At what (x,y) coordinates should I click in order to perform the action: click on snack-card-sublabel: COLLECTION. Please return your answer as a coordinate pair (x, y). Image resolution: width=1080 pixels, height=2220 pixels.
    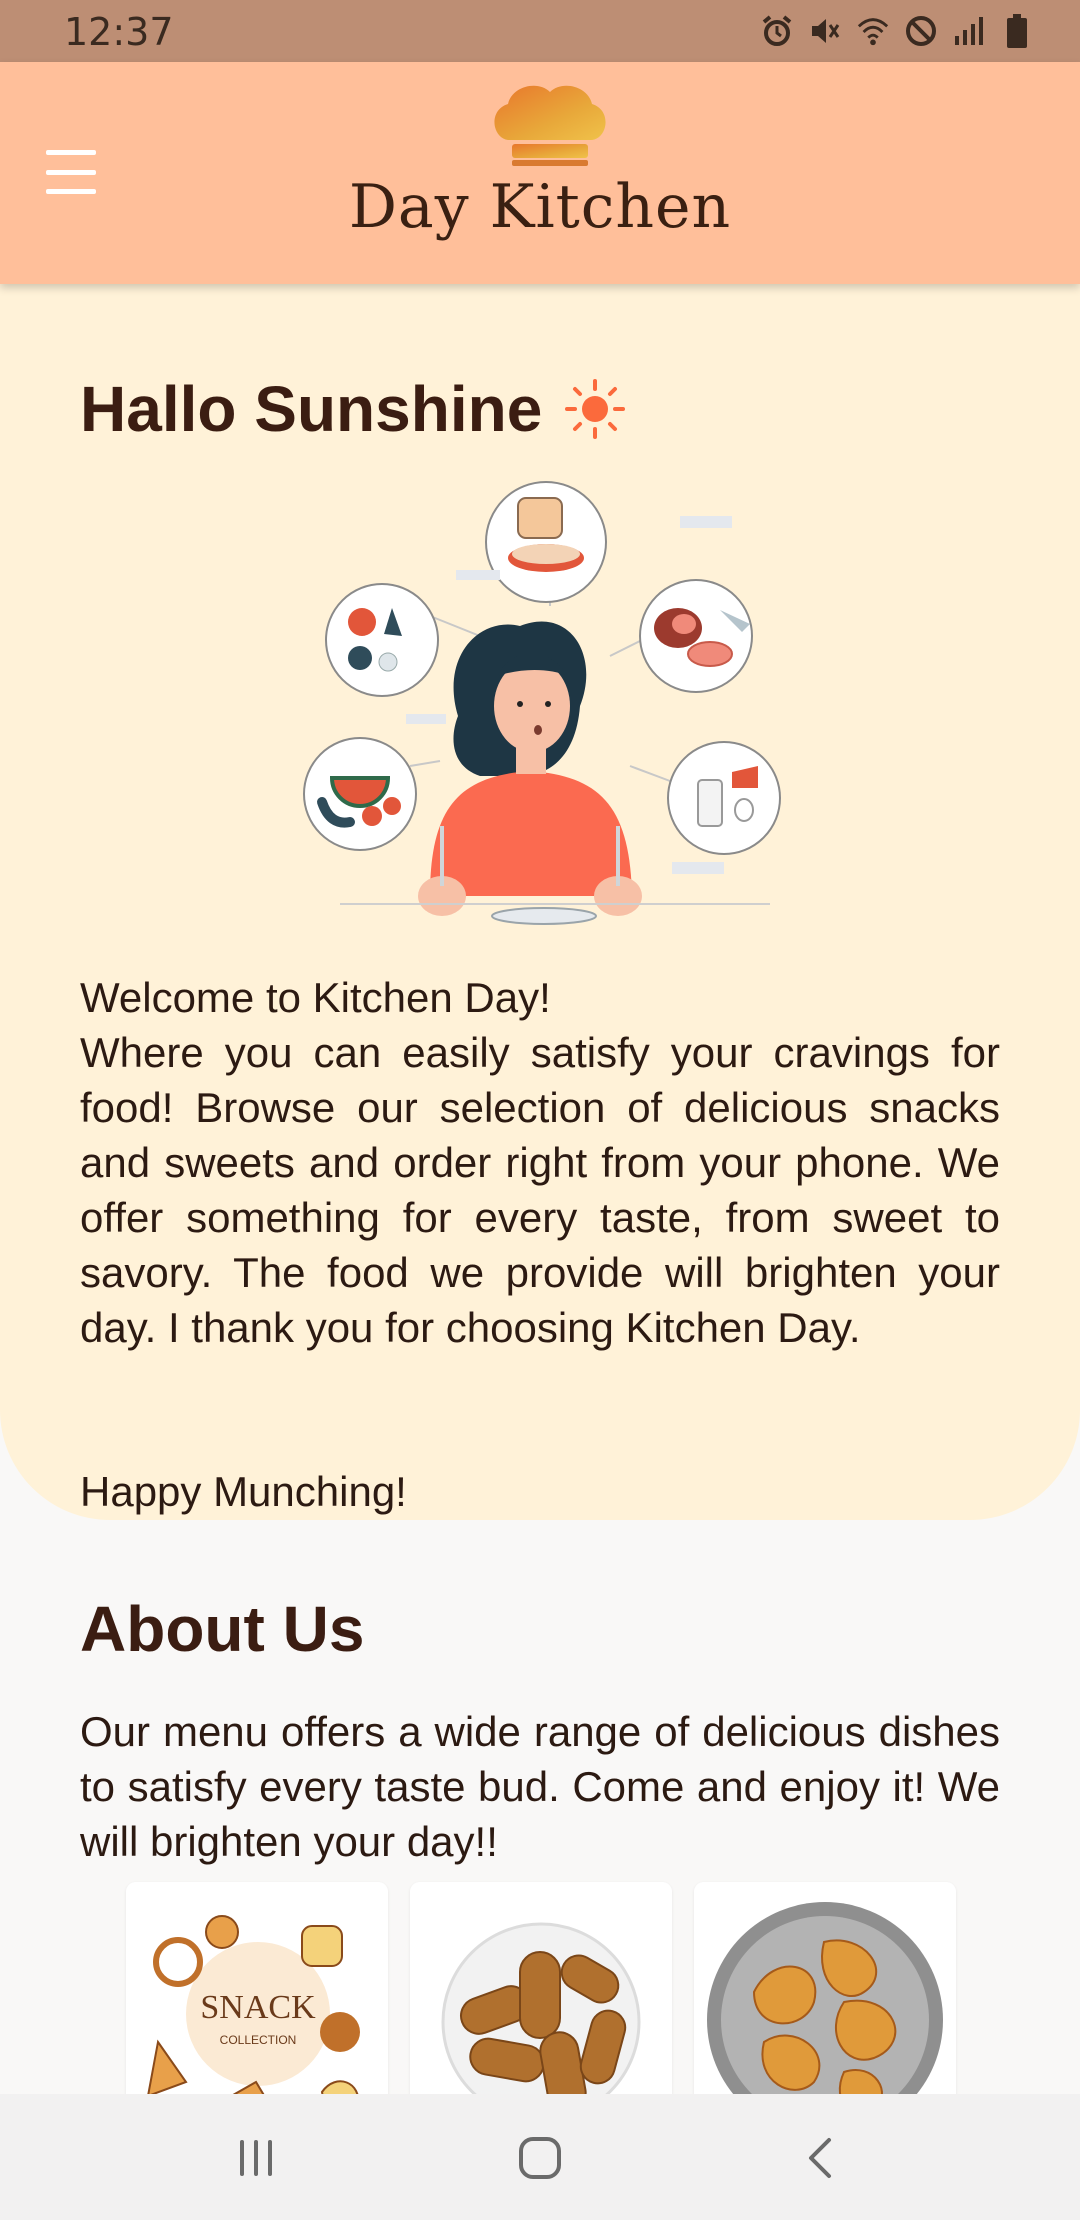
    Looking at the image, I should click on (258, 2040).